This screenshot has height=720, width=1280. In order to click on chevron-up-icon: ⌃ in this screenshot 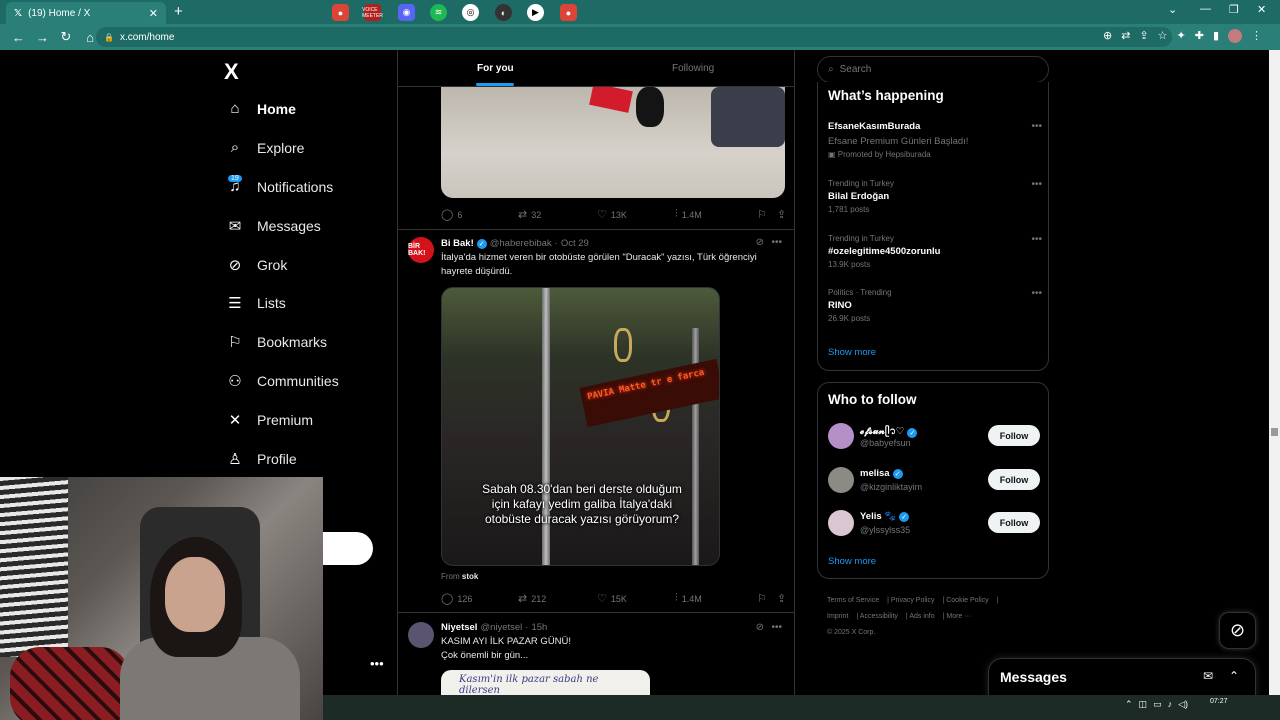, I will do `click(1129, 704)`.